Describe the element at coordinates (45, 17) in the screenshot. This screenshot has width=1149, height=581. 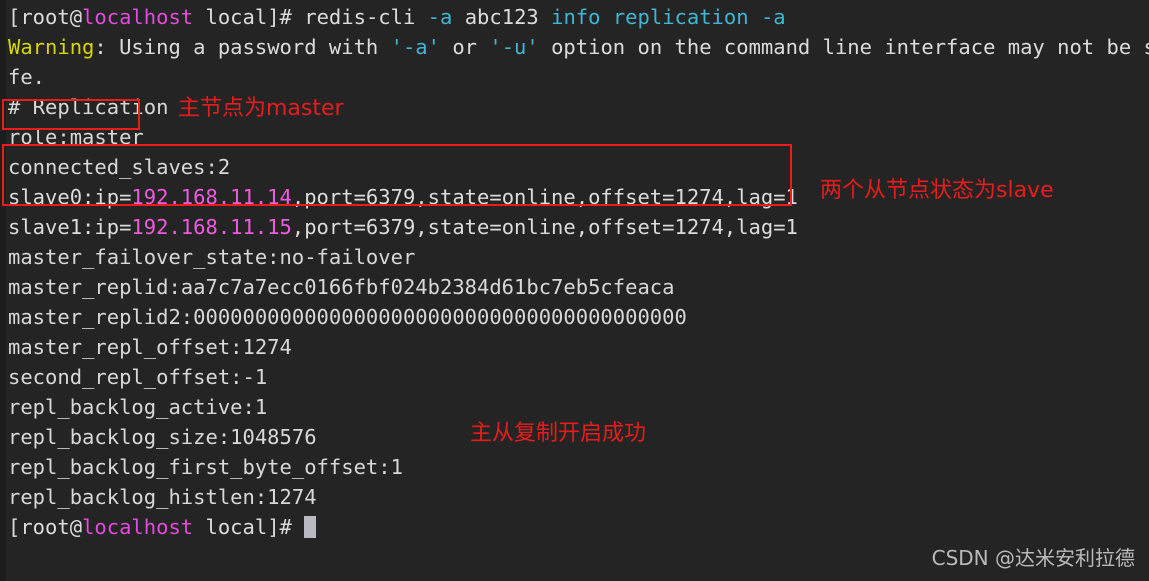
I see `prompt-prefix: [root@` at that location.